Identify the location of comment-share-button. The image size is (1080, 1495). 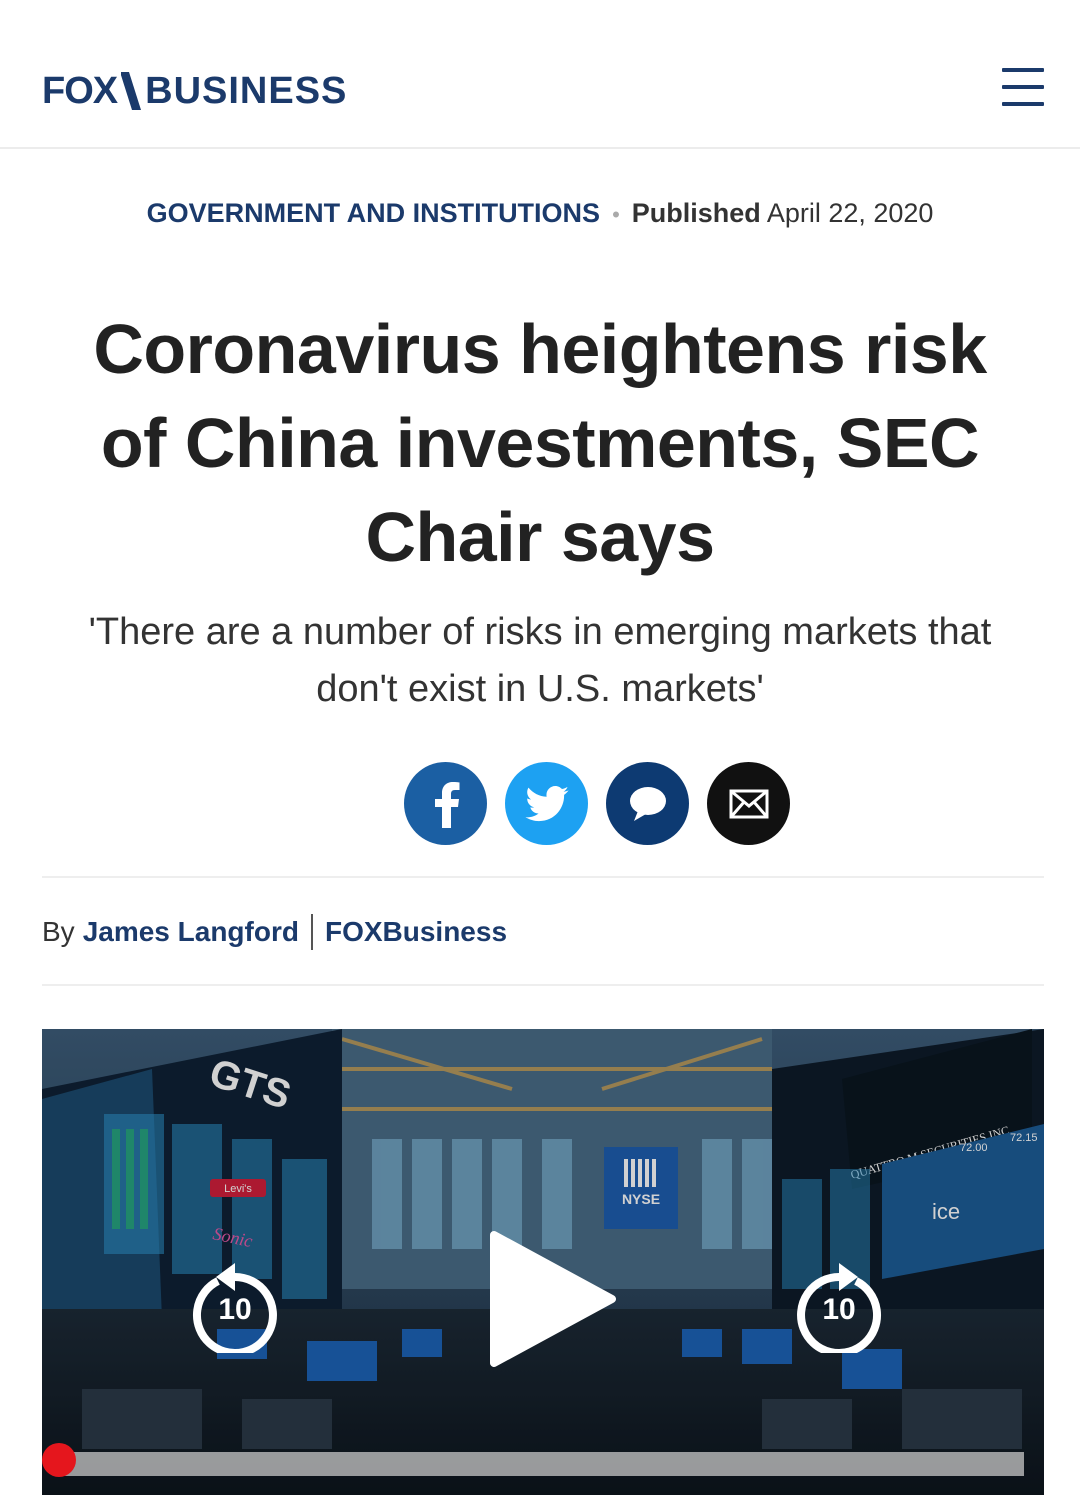
(647, 803).